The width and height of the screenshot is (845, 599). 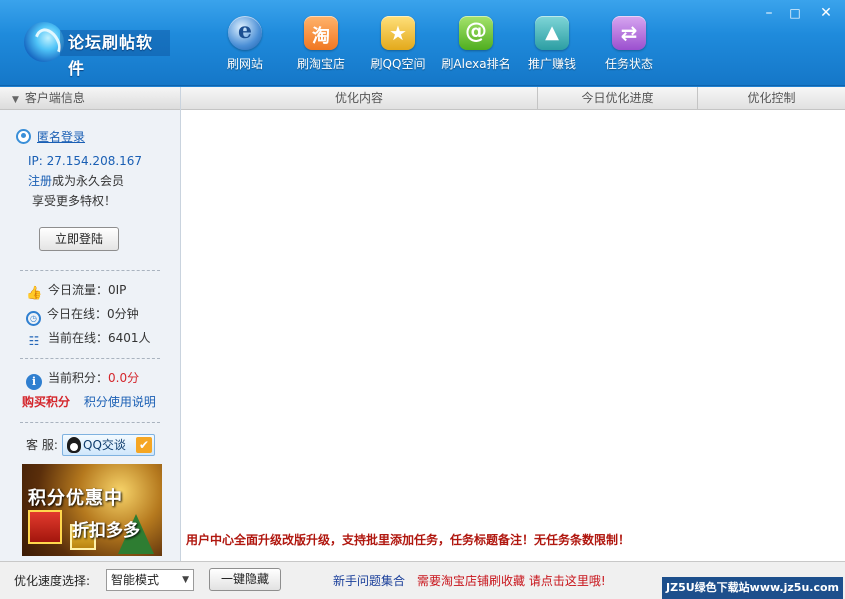 What do you see at coordinates (23, 136) in the screenshot?
I see `user-icon` at bounding box center [23, 136].